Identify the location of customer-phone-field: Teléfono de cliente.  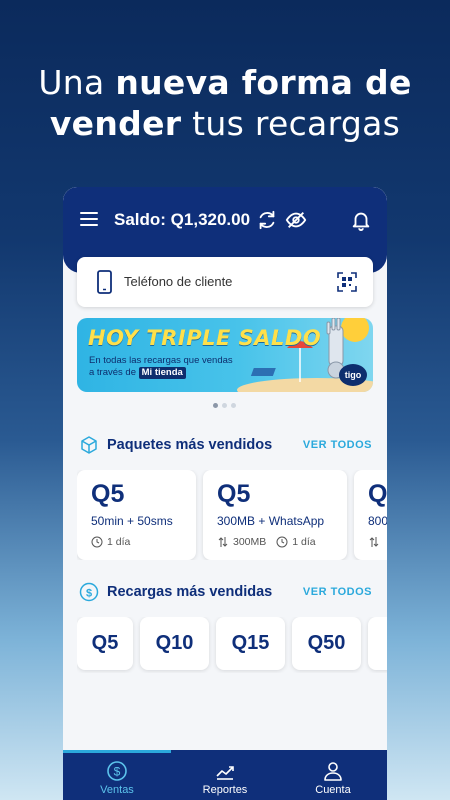
(225, 282).